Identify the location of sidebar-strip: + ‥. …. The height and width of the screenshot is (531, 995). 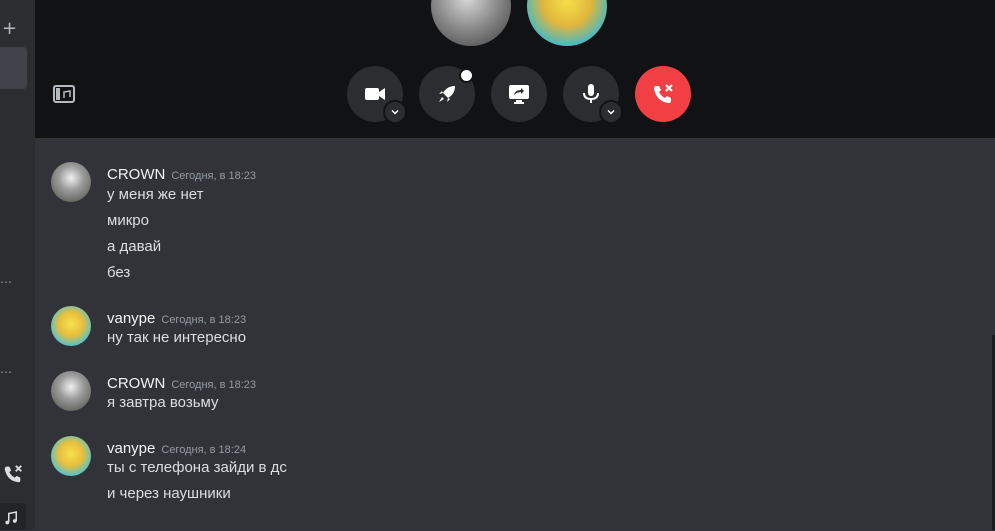
(17, 265).